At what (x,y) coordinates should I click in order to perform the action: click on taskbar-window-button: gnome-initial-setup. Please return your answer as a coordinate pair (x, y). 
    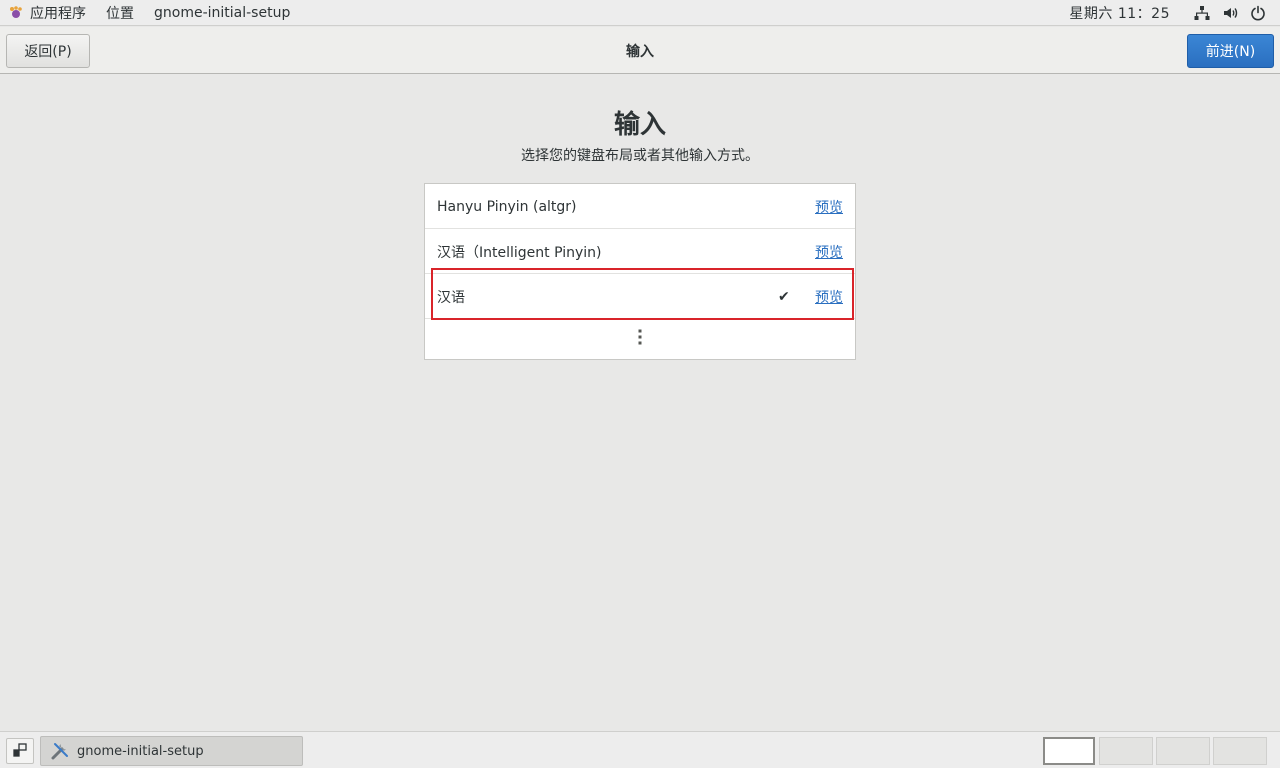
    Looking at the image, I should click on (171, 751).